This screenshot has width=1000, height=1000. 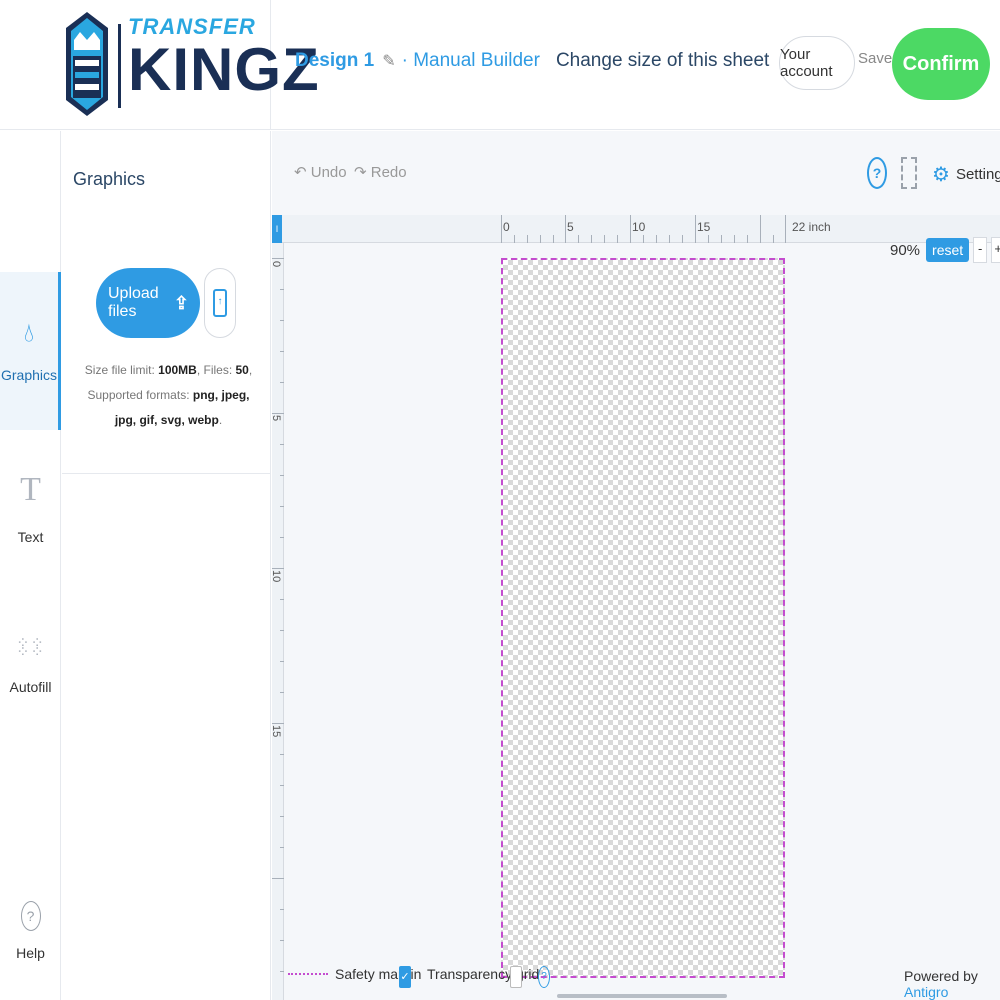 I want to click on logo: TRANSFER KINGZ, so click(x=159, y=65).